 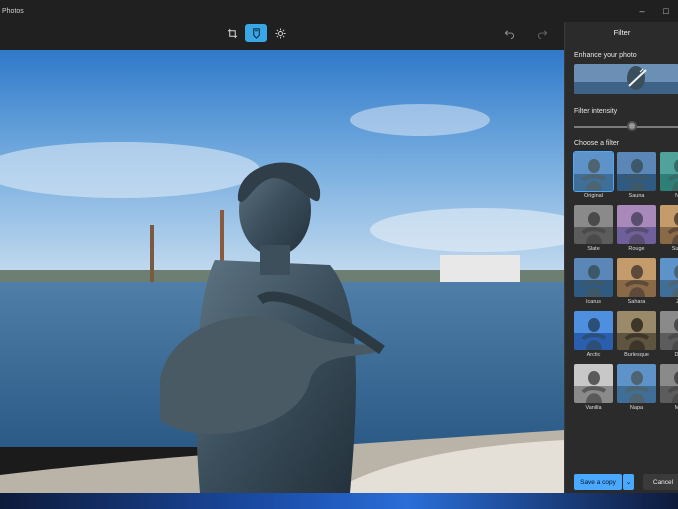 I want to click on filter-option: Slate, so click(x=593, y=228).